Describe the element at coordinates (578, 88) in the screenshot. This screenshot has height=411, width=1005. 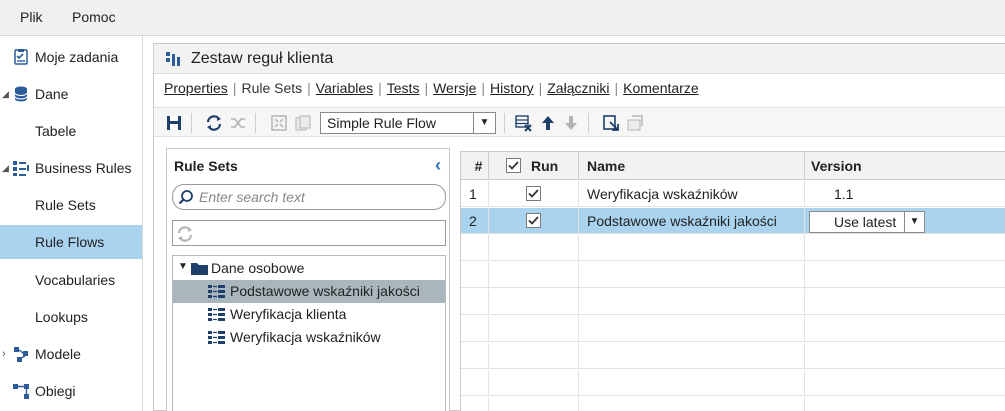
I see `tab-attachments: Załączniki` at that location.